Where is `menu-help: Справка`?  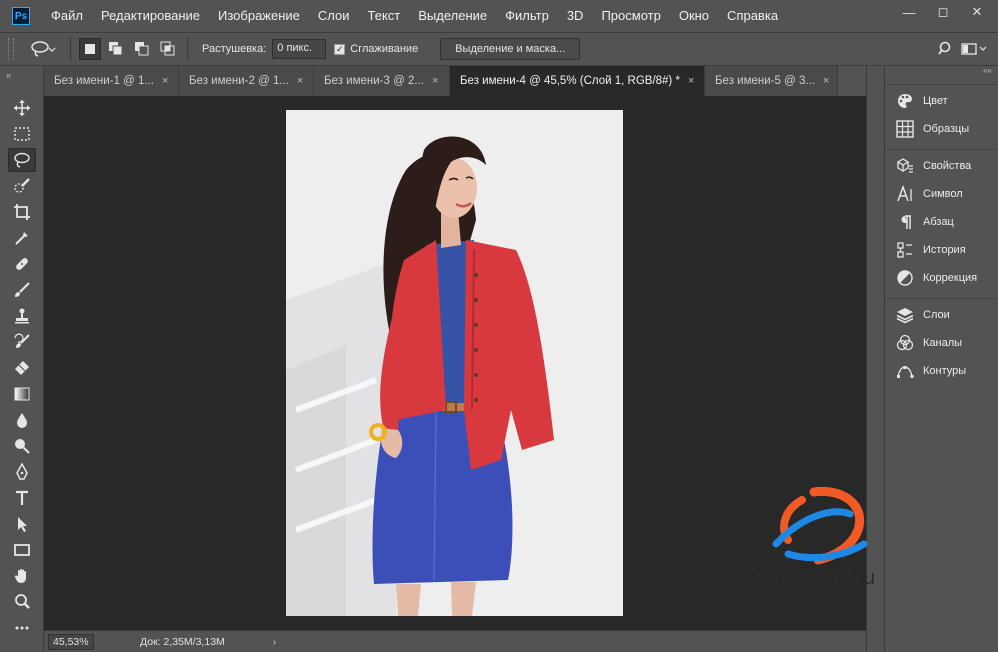 menu-help: Справка is located at coordinates (752, 16).